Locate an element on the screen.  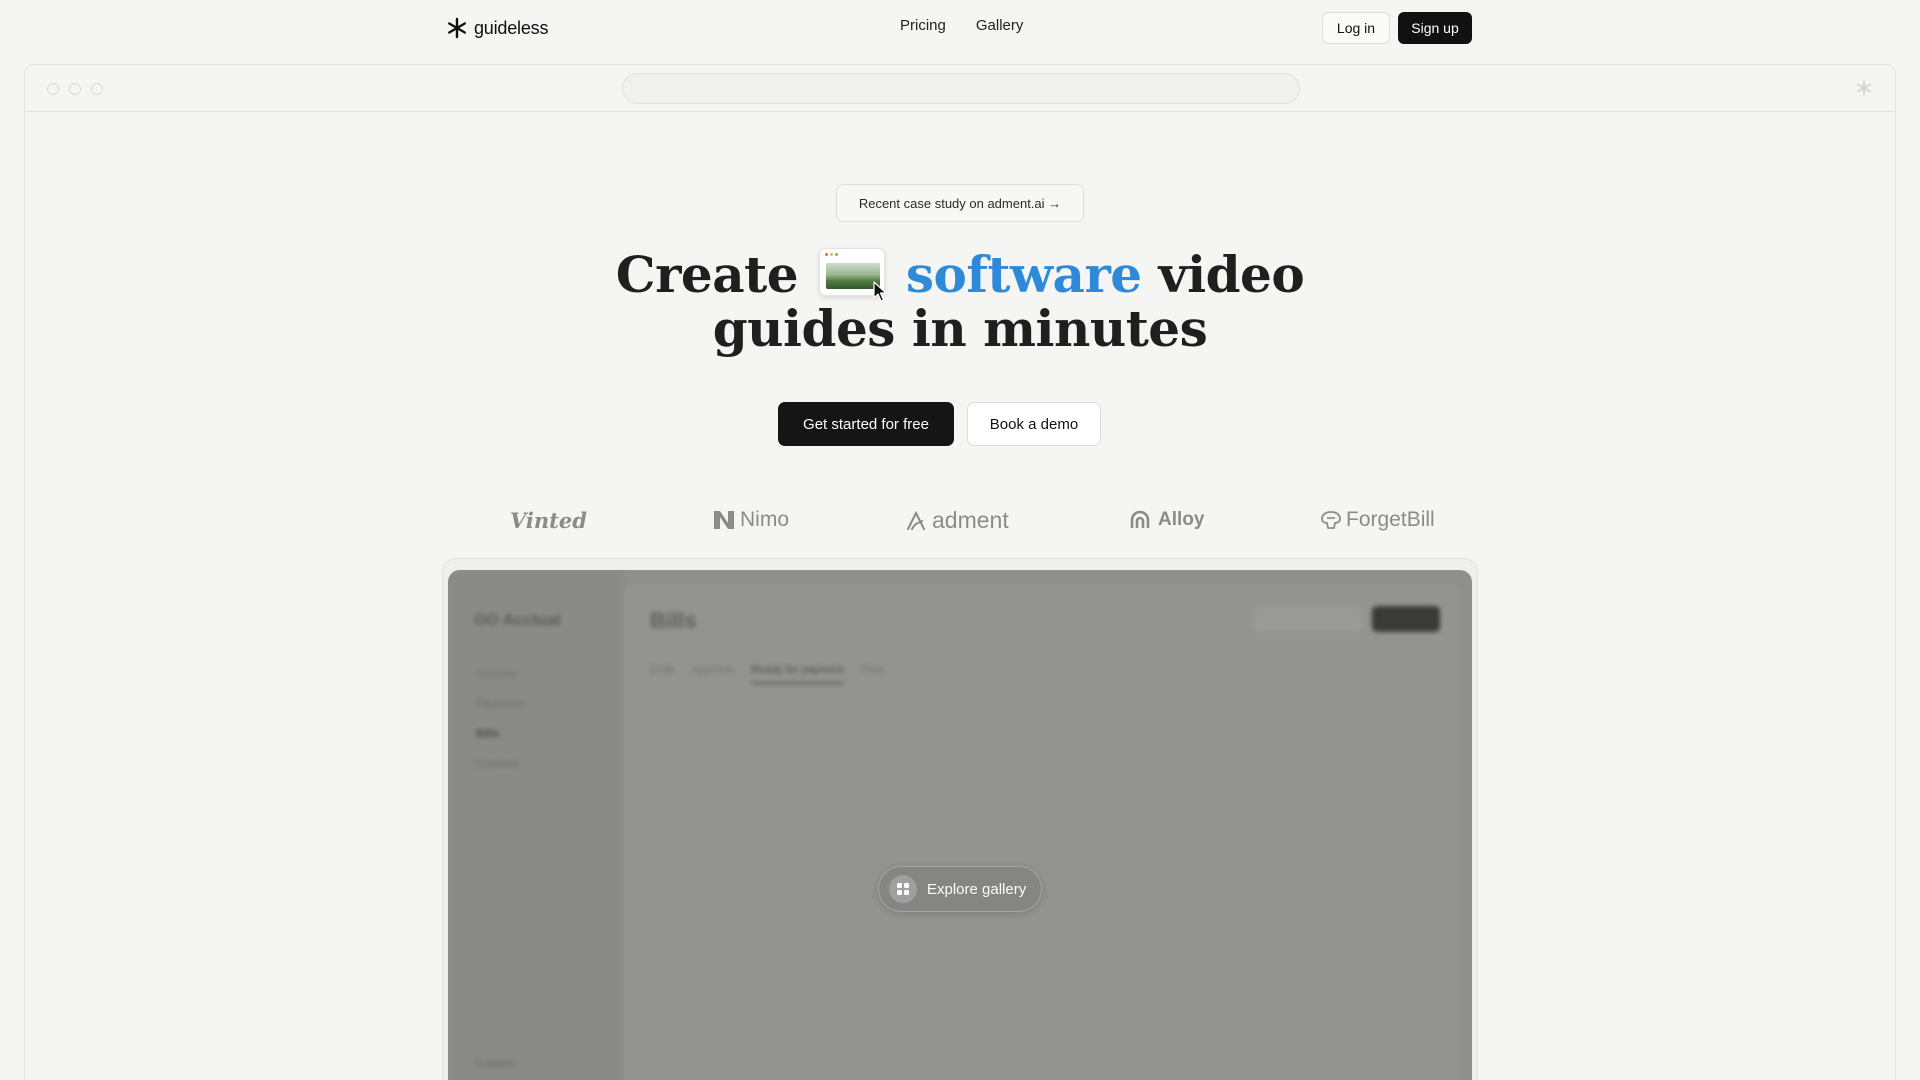
window-minimize-dot is located at coordinates (75, 89).